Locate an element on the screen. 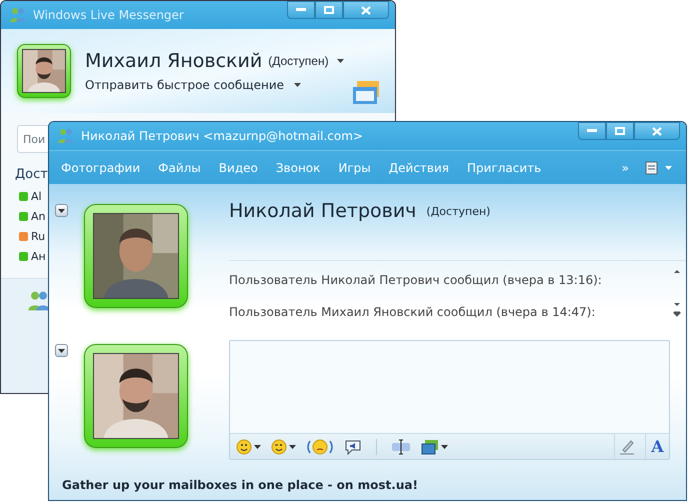 The image size is (688, 504). menu-item: Звонок is located at coordinates (298, 168).